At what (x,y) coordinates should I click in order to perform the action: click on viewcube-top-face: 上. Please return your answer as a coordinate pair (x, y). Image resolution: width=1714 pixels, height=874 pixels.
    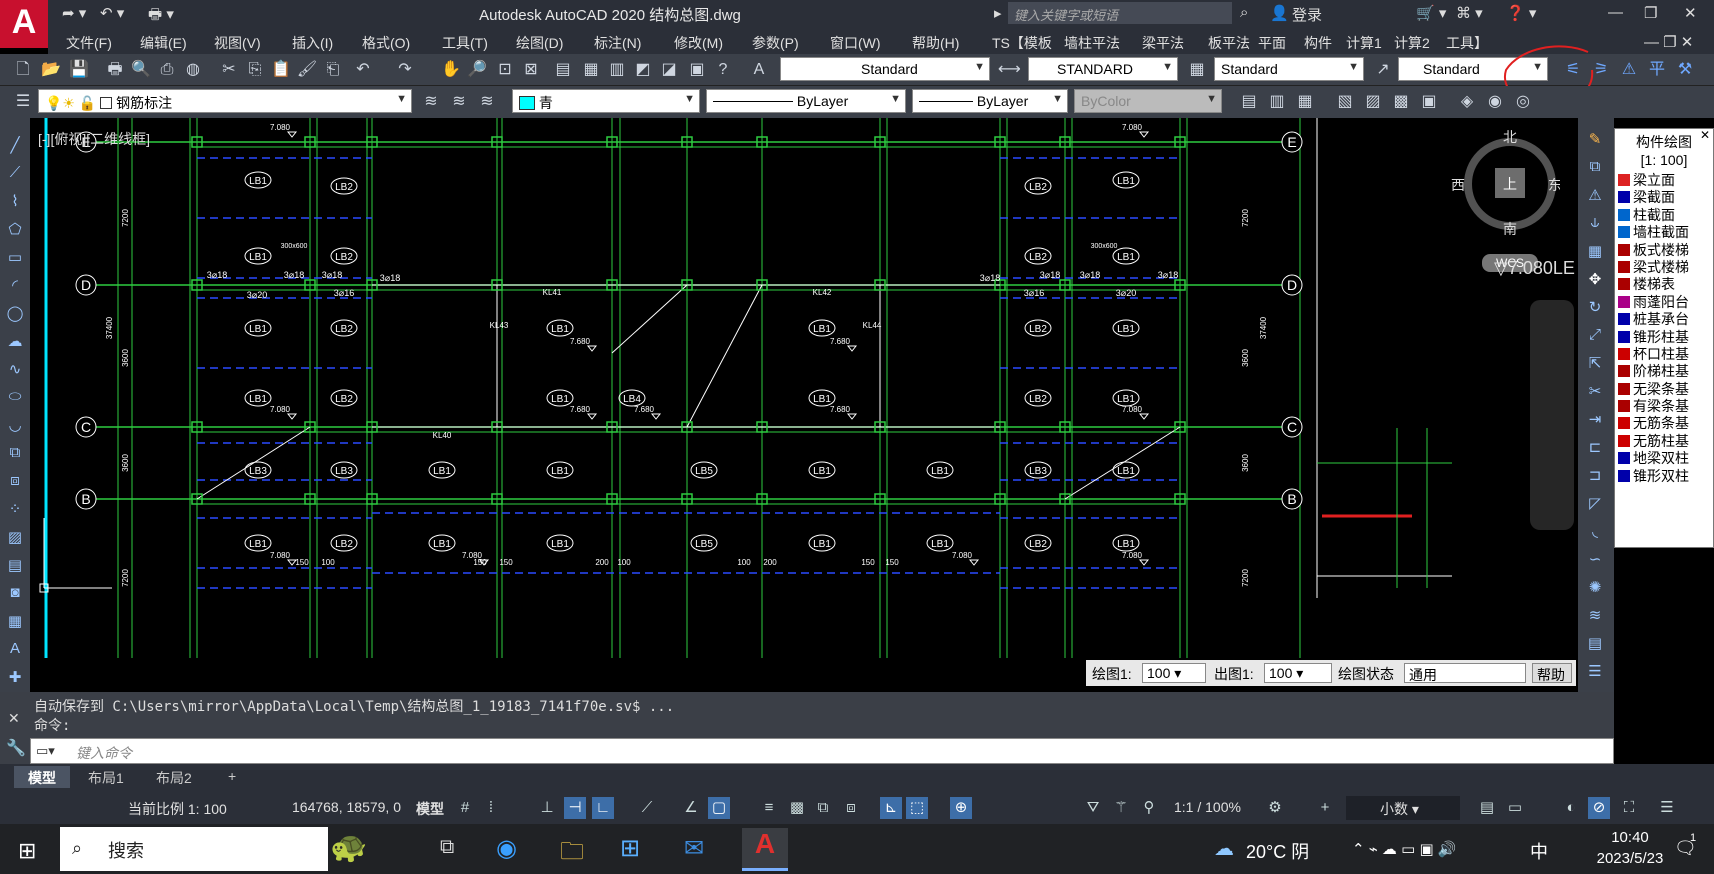
    Looking at the image, I should click on (1510, 184).